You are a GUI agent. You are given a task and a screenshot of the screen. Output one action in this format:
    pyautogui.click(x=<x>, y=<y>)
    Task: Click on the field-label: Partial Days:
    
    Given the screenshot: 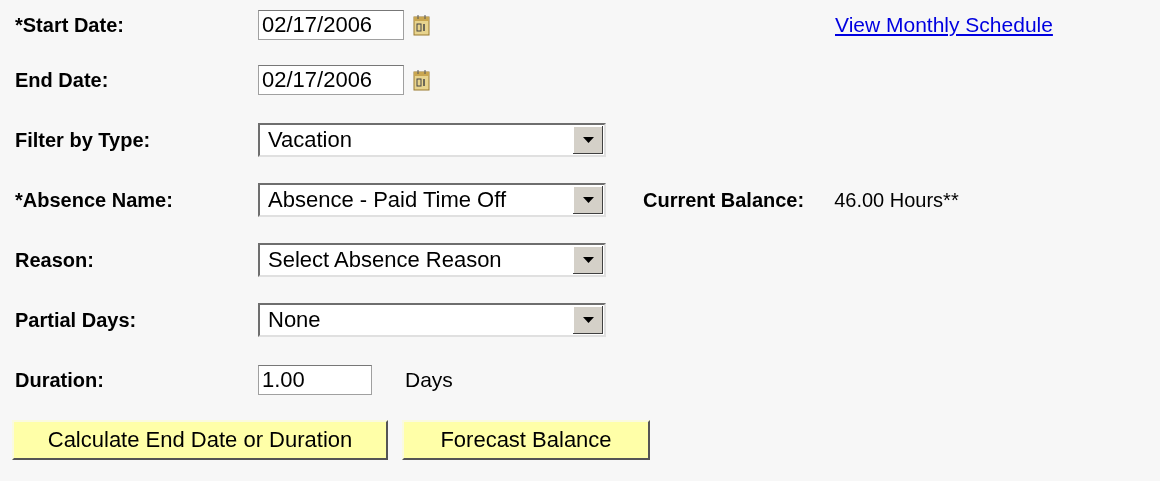 What is the action you would take?
    pyautogui.click(x=76, y=320)
    